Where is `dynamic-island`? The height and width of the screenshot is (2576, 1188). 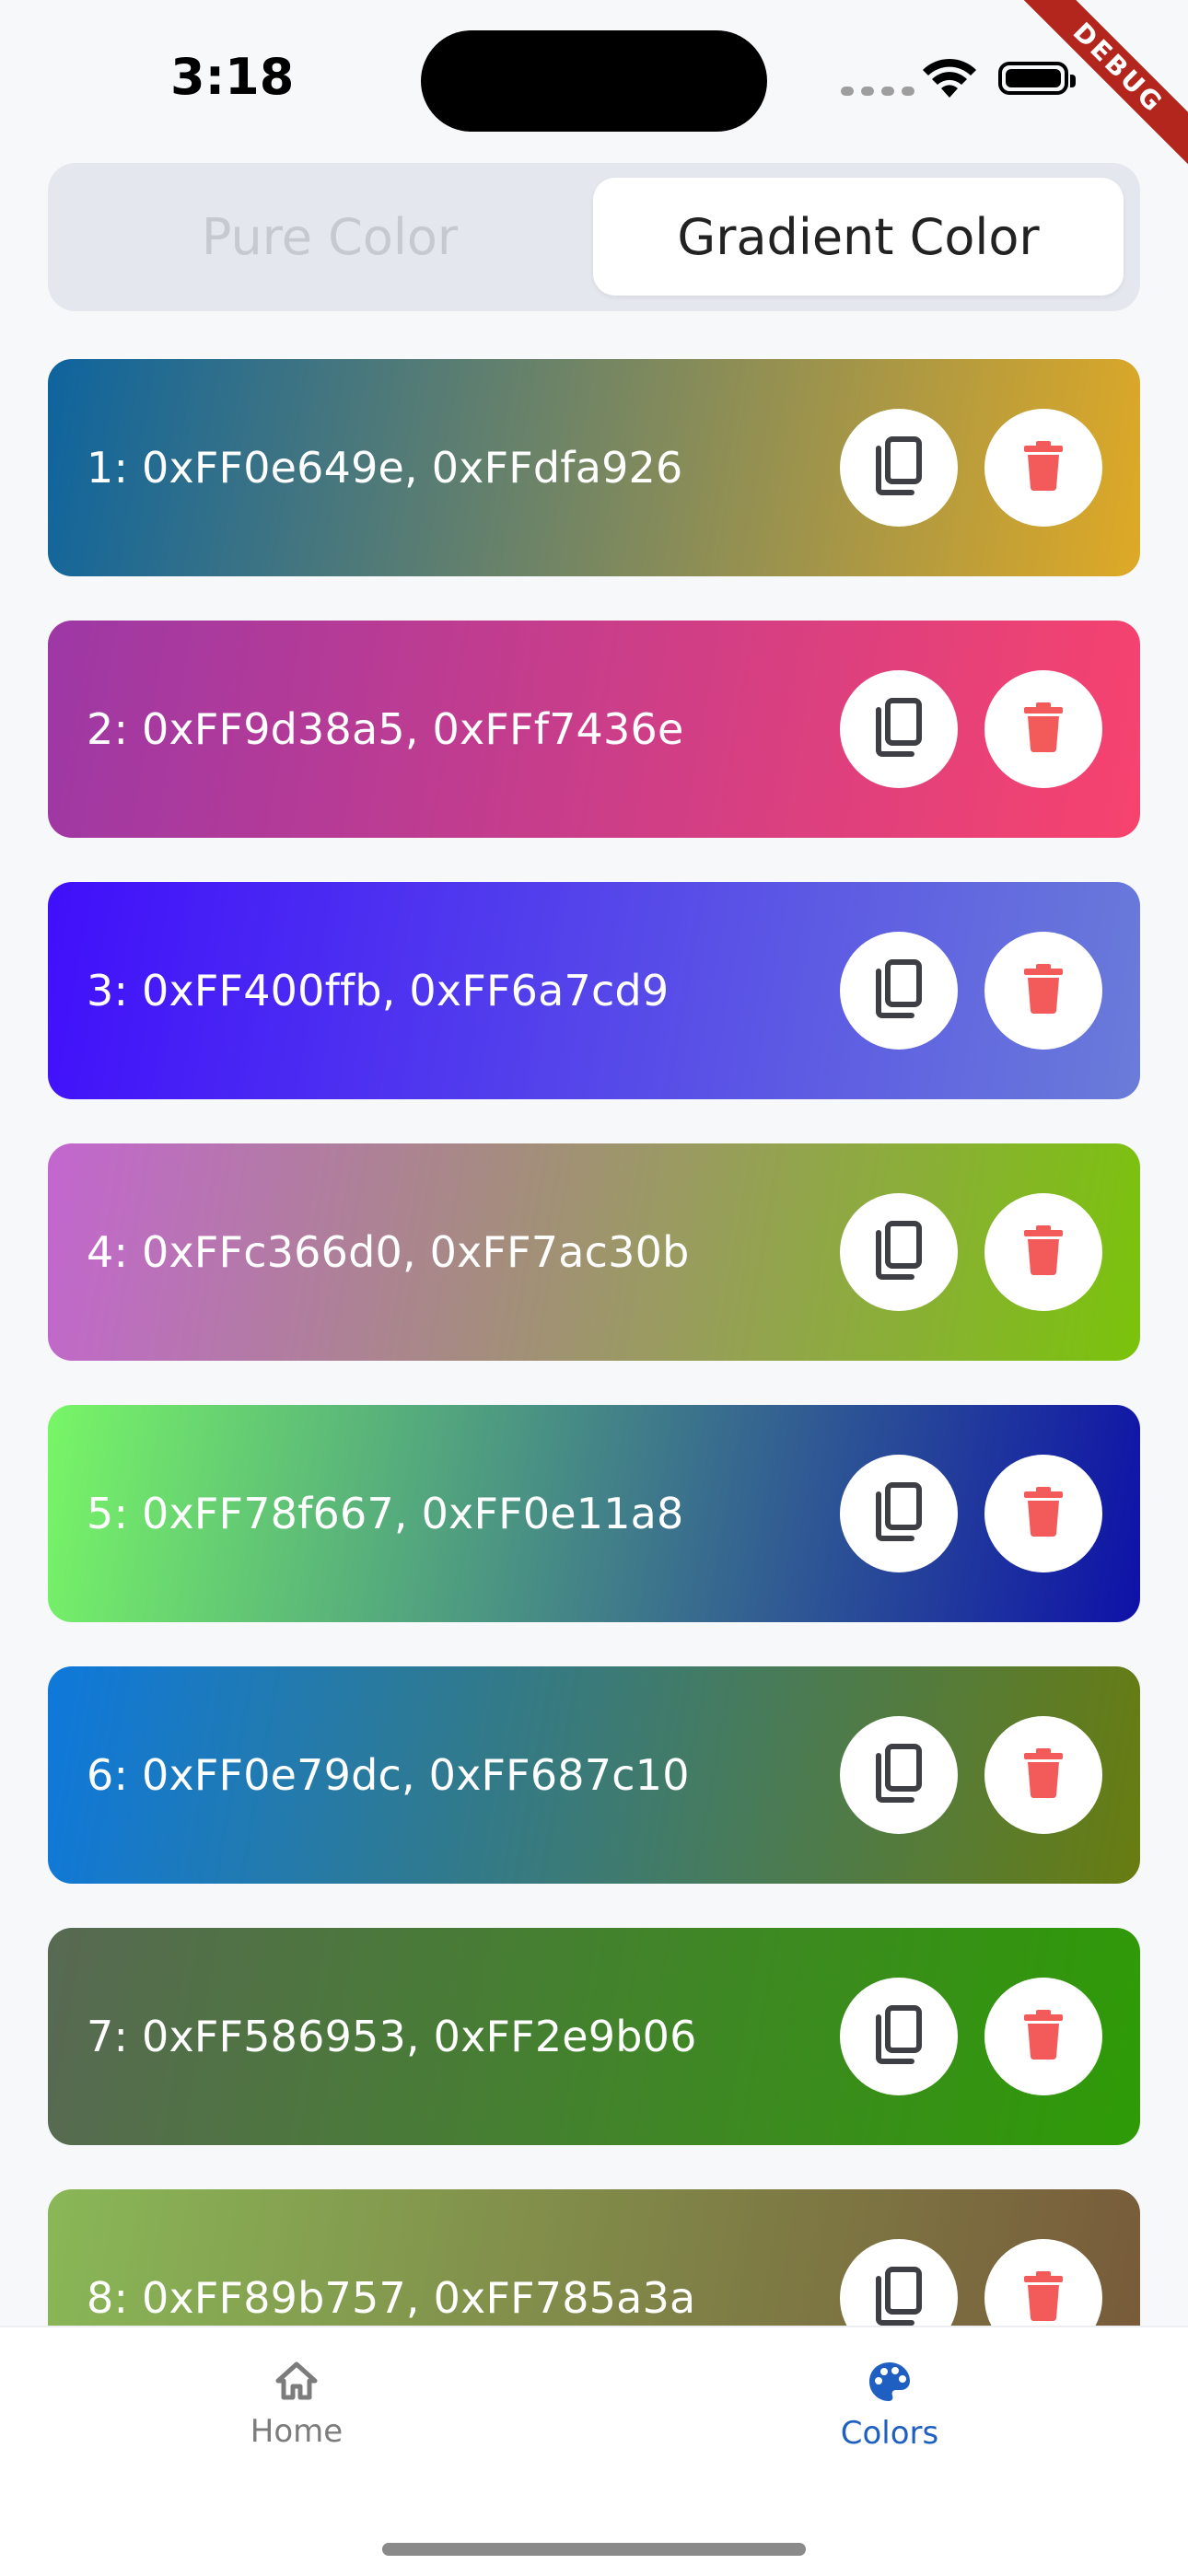
dynamic-island is located at coordinates (594, 81).